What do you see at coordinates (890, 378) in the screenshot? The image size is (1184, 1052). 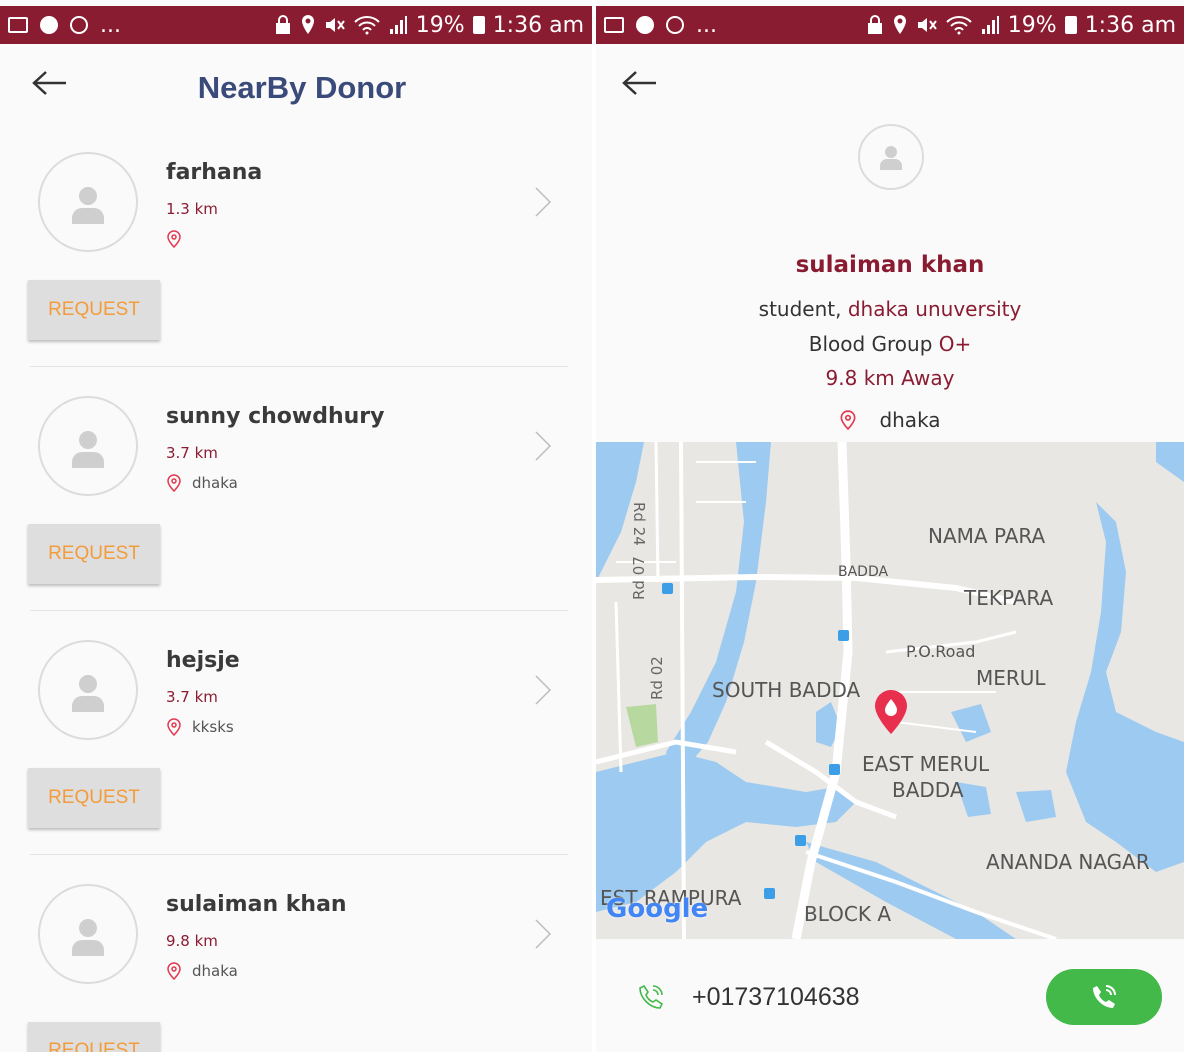 I see `distance-away: 9.8 km Away` at bounding box center [890, 378].